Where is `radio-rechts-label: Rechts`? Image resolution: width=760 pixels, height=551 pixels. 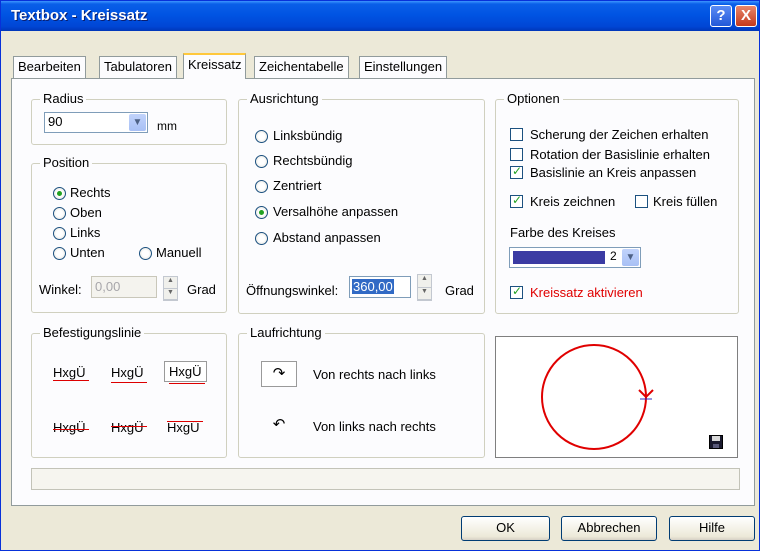 radio-rechts-label: Rechts is located at coordinates (90, 192).